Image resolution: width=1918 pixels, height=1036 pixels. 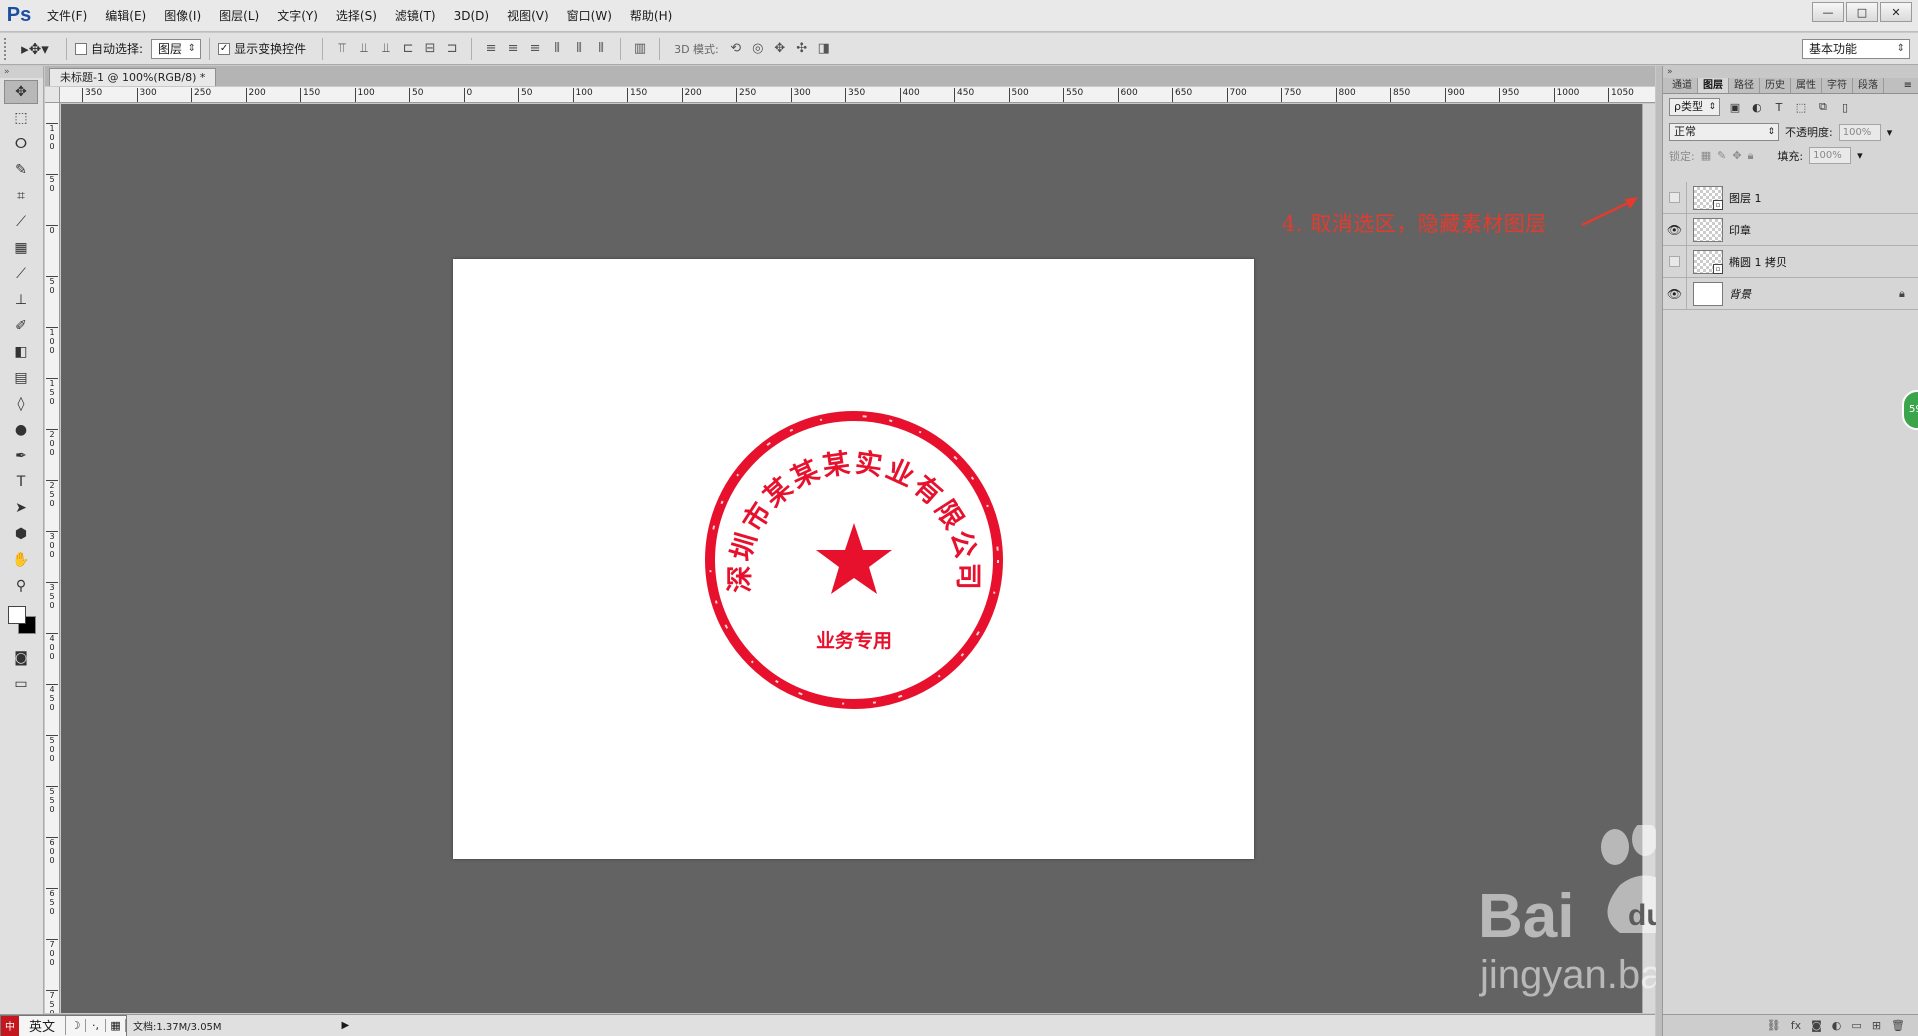 I want to click on ime-keyboard-icon: ▦, so click(x=116, y=1025).